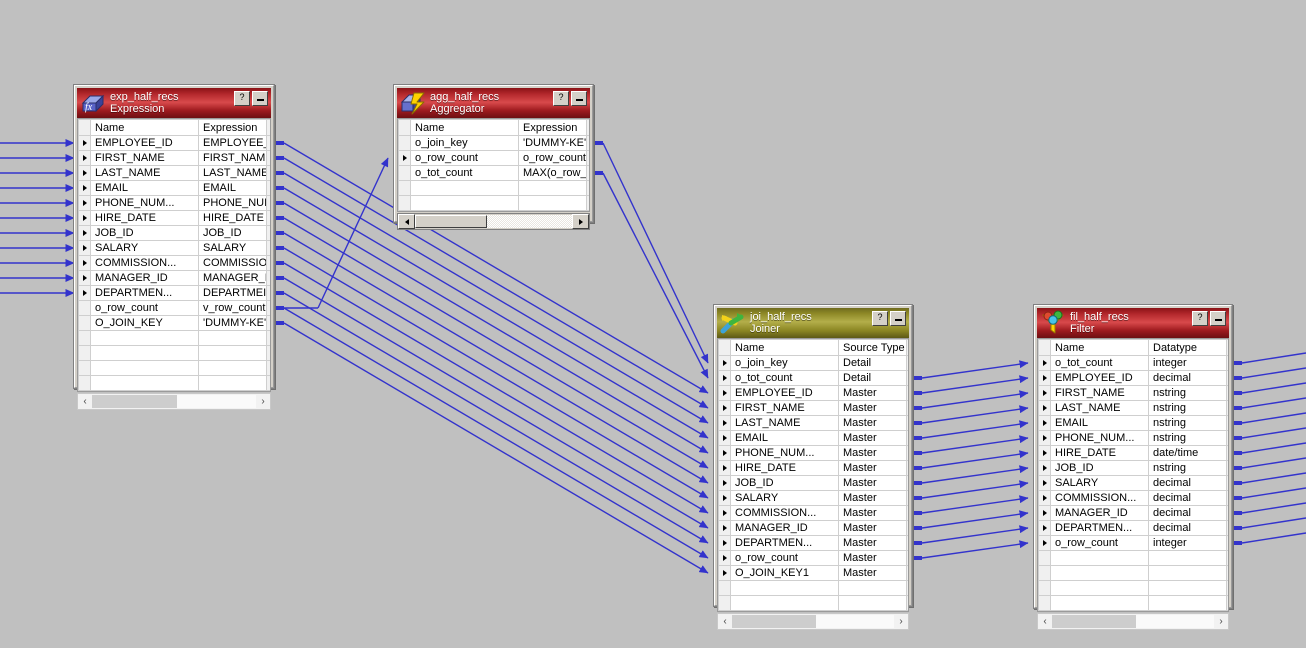 The image size is (1306, 648). What do you see at coordinates (1133, 363) in the screenshot?
I see `table-row: o_tot_count integer` at bounding box center [1133, 363].